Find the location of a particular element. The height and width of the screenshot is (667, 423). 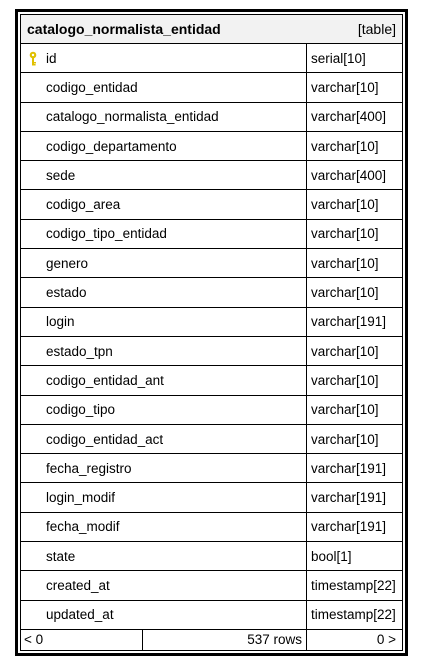

column-name-cell: codigo_tipo_entidad is located at coordinates (164, 234).